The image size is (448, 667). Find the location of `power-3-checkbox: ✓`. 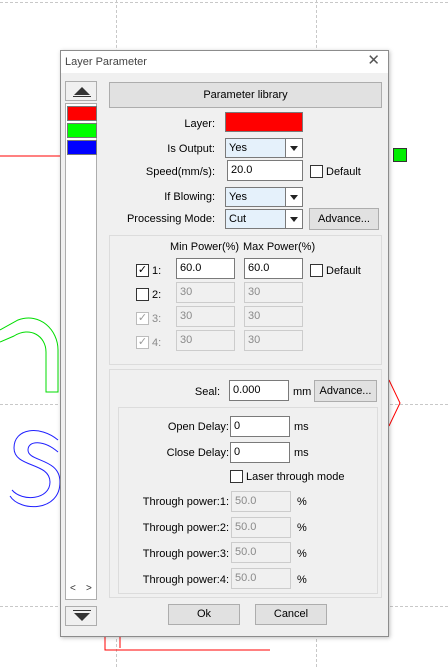

power-3-checkbox: ✓ is located at coordinates (142, 318).